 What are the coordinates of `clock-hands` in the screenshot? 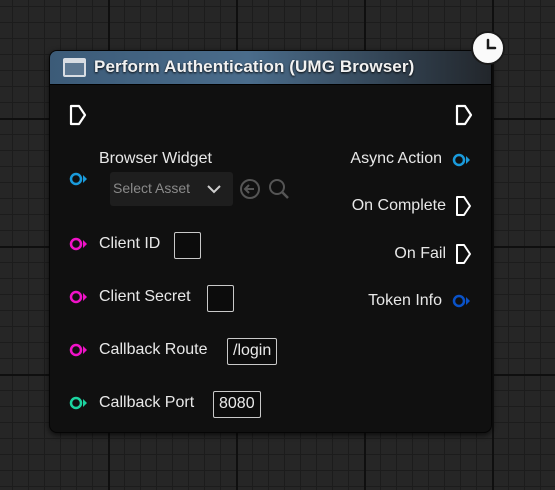 It's located at (491, 44).